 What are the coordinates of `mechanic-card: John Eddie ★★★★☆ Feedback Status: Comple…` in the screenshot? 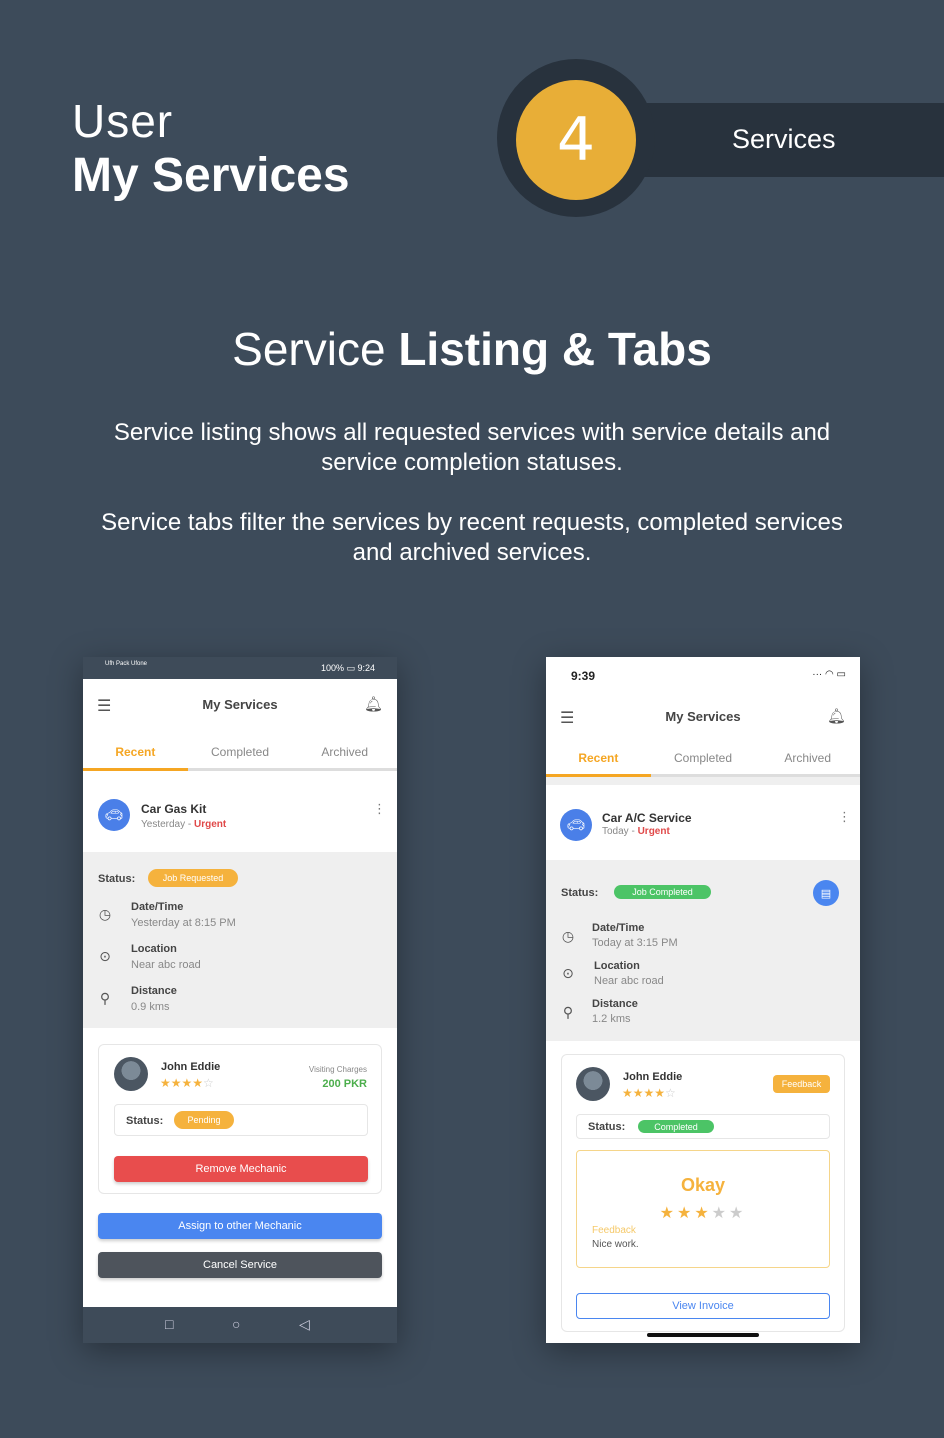 It's located at (703, 1193).